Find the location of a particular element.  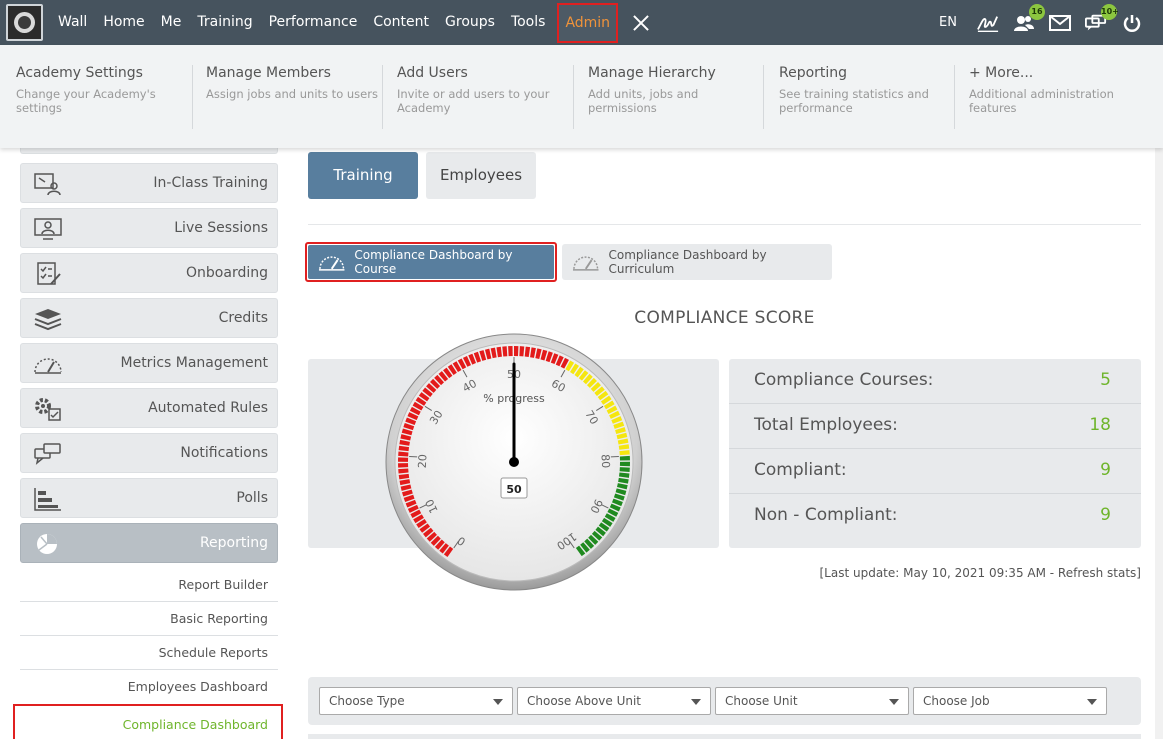

sidebar-item-label: Metrics Management is located at coordinates (194, 363).